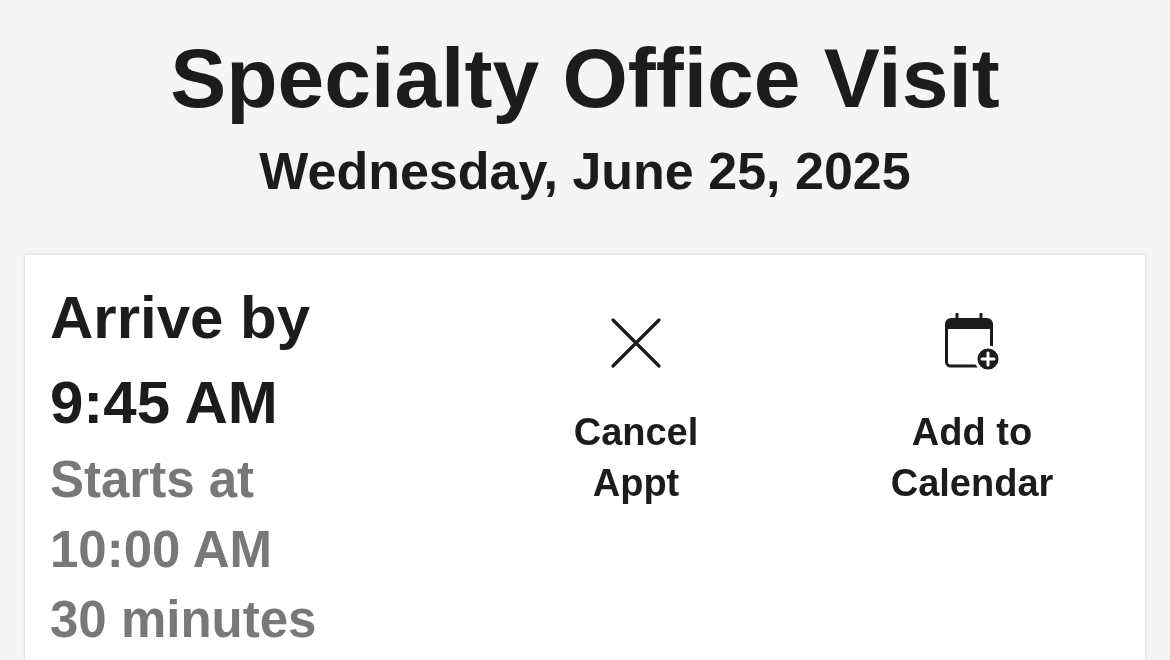  I want to click on duration-text: 30 minutes, so click(183, 620).